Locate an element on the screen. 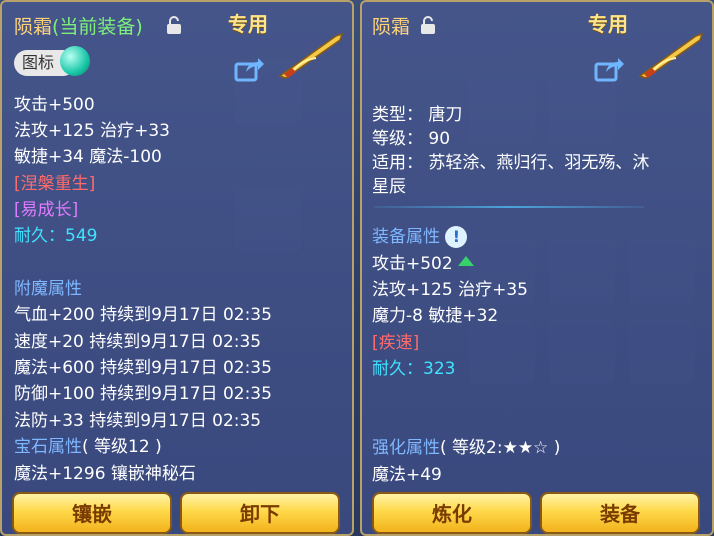 This screenshot has width=714, height=536. stat-mana-agility: 魔力-8 敏捷+32 is located at coordinates (435, 316).